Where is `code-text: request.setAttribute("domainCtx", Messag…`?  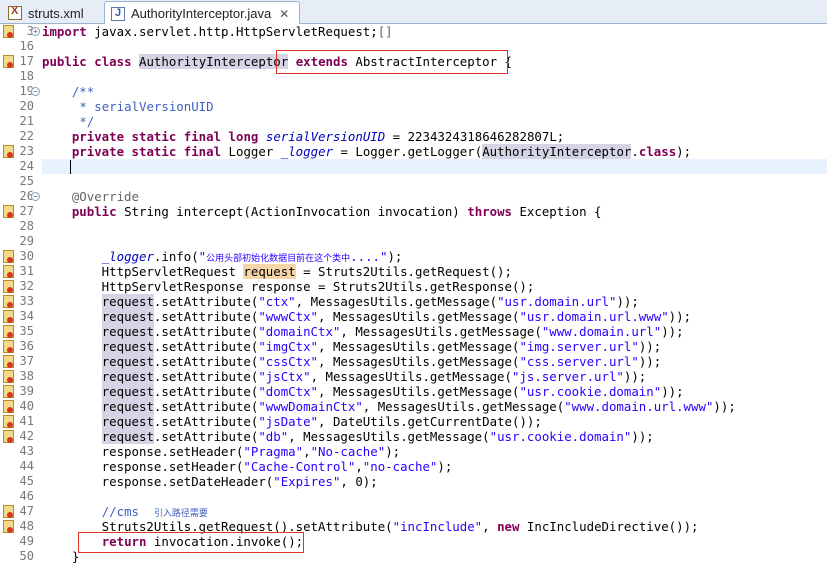
code-text: request.setAttribute("domainCtx", Messag… is located at coordinates (392, 331).